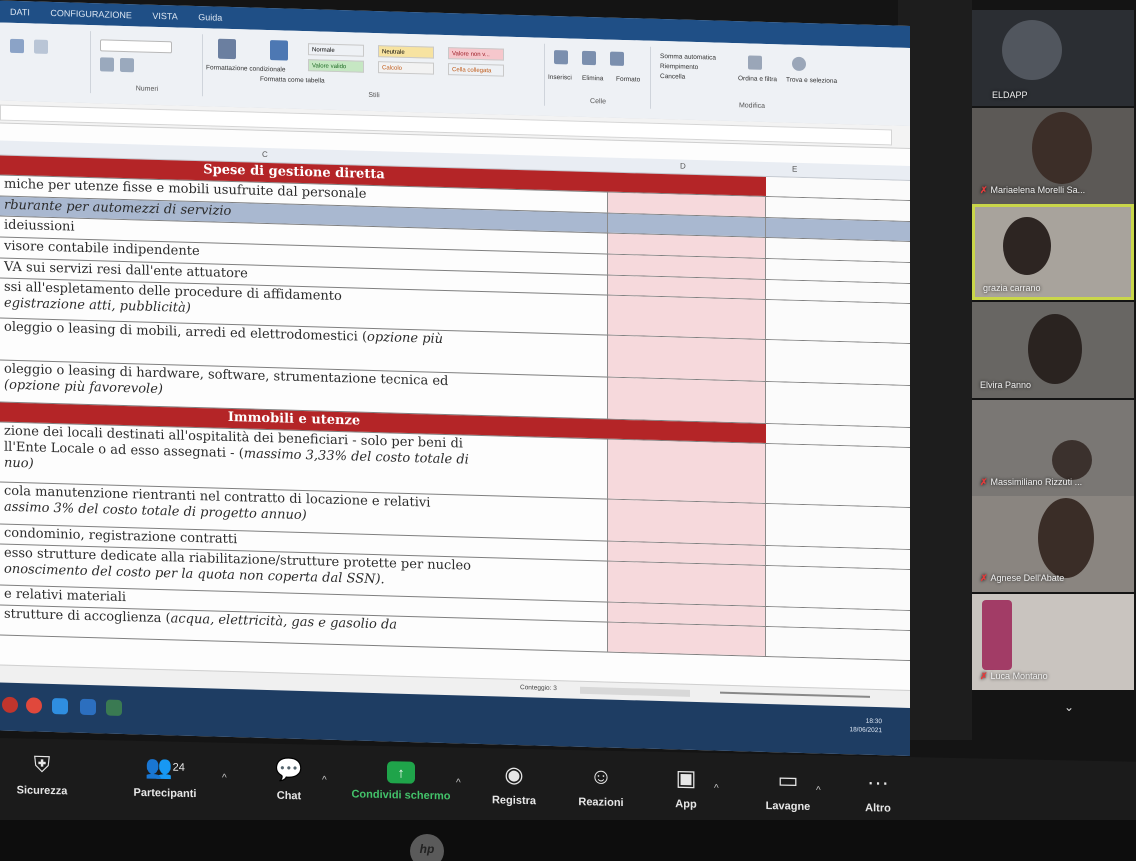 The width and height of the screenshot is (1136, 861). What do you see at coordinates (88, 707) in the screenshot?
I see `word-icon` at bounding box center [88, 707].